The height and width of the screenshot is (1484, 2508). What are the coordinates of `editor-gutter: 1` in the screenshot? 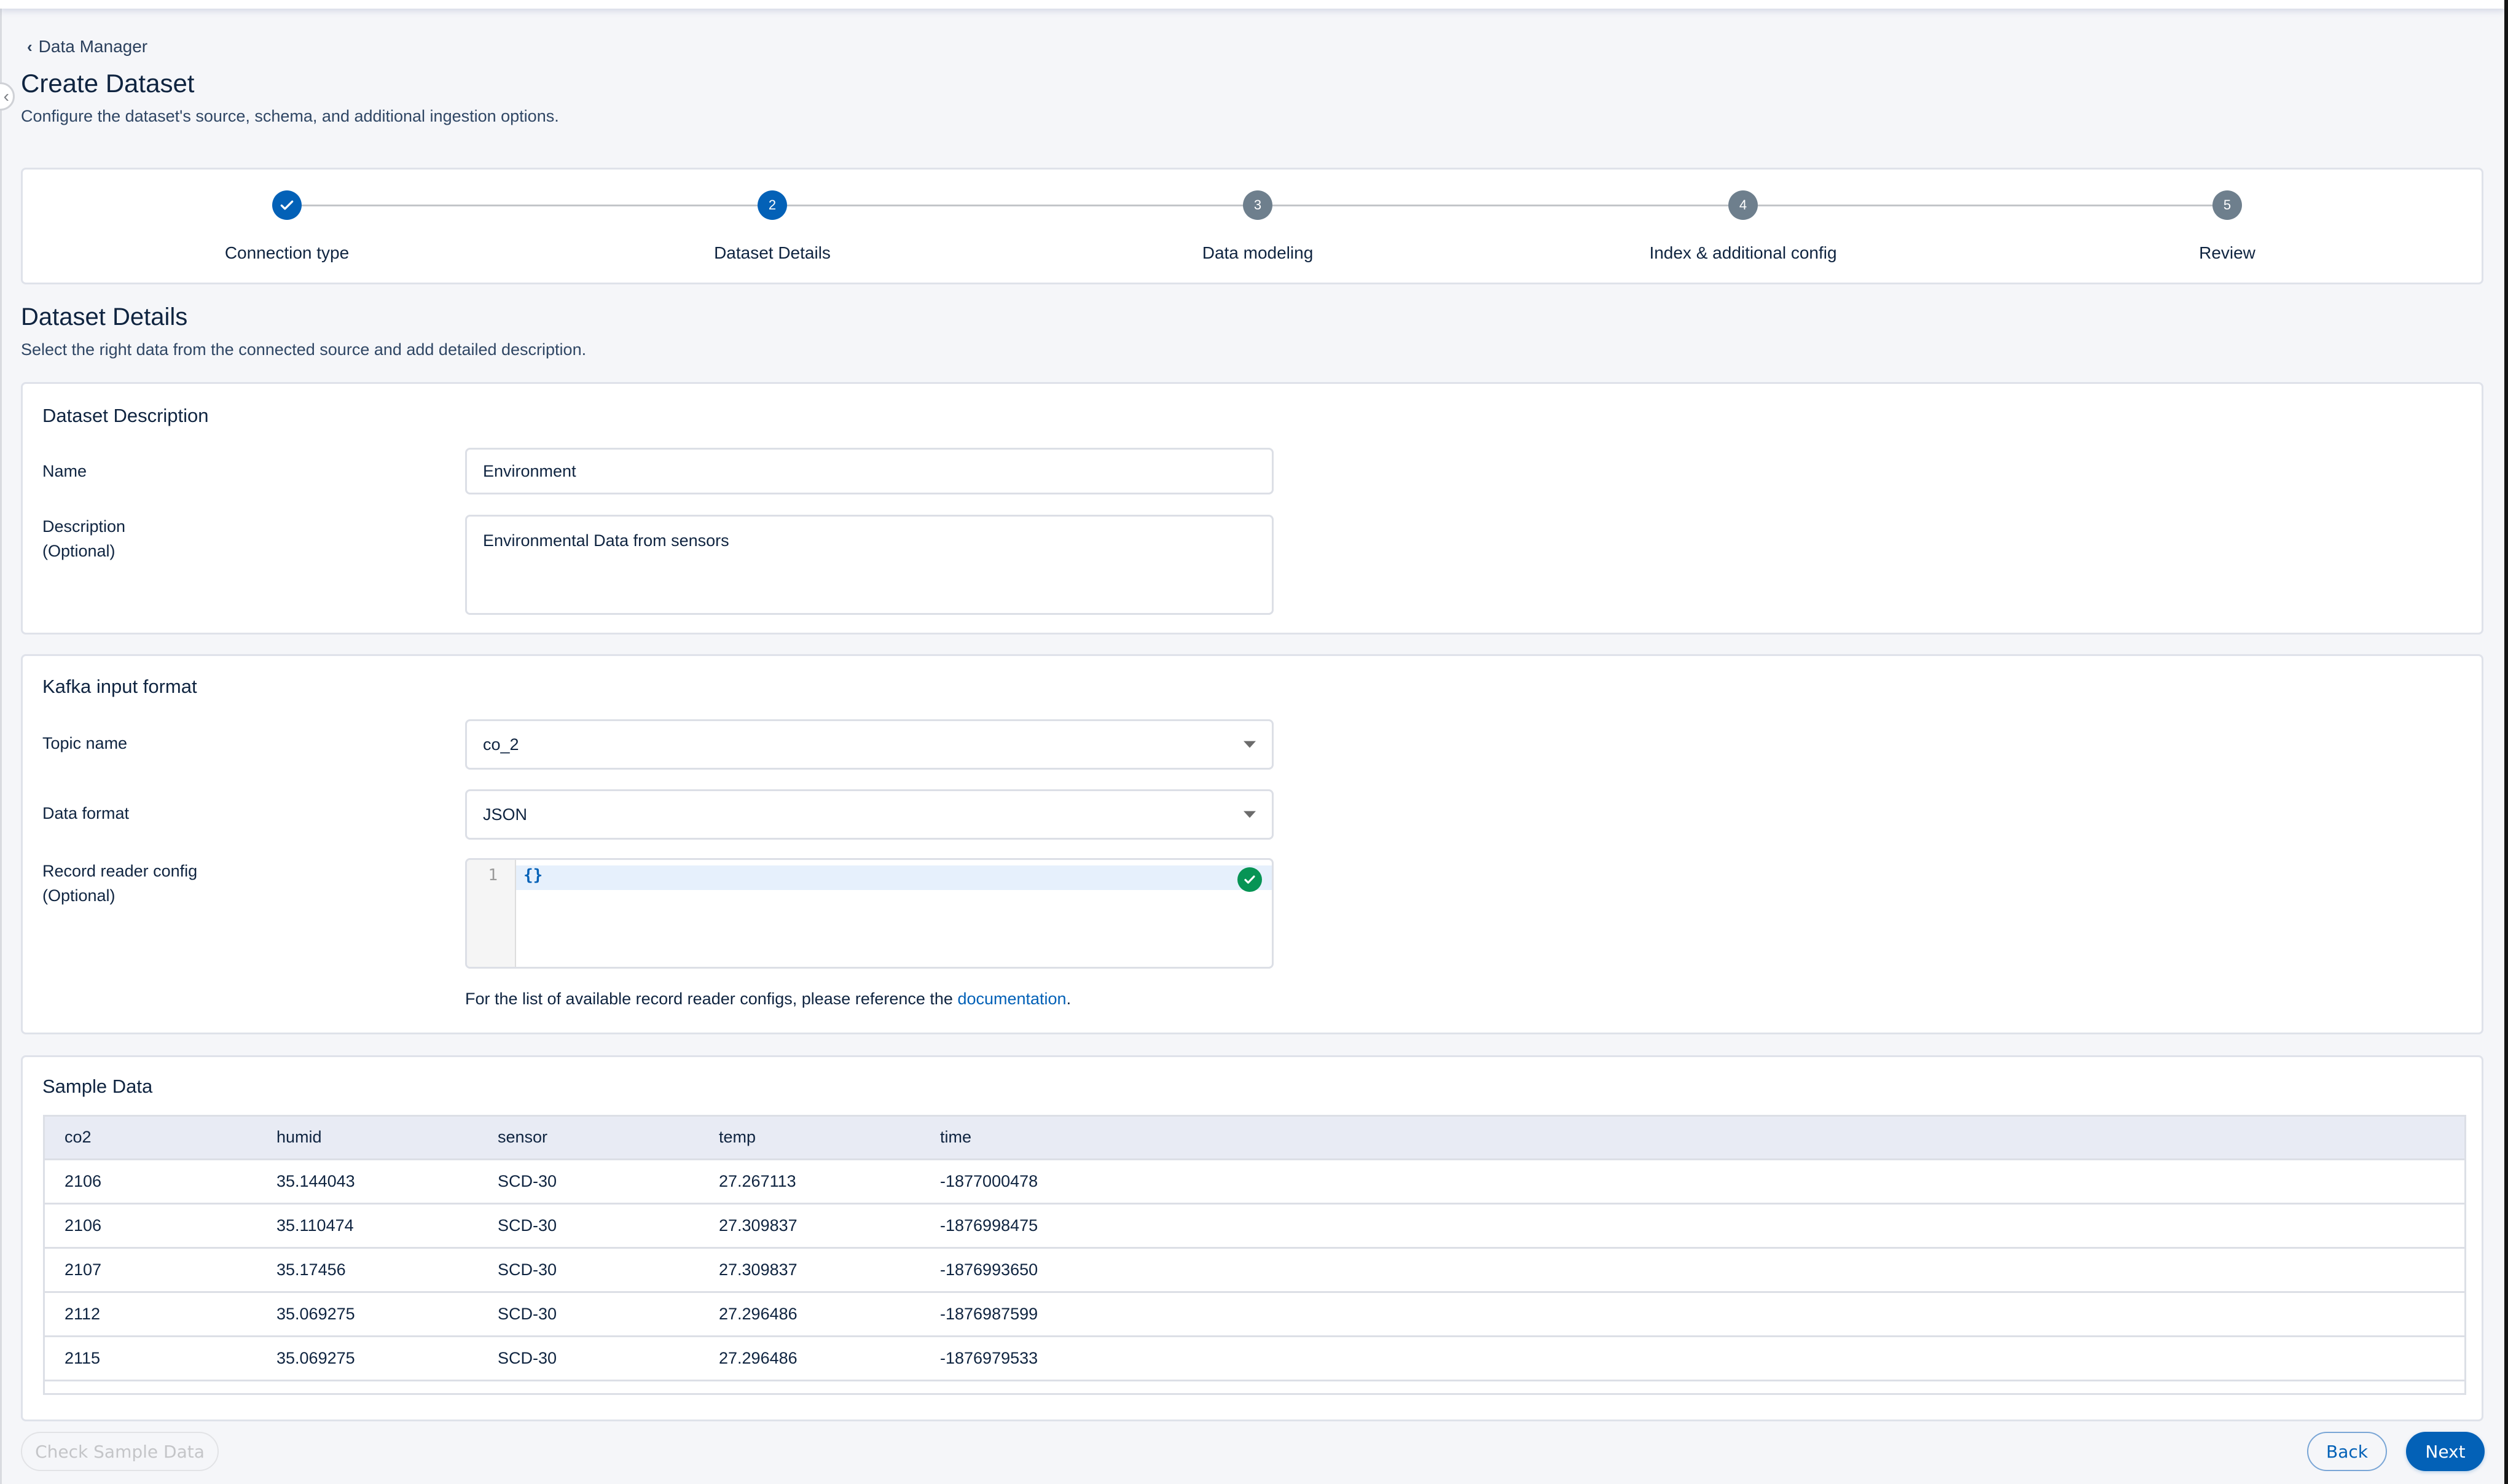 It's located at (492, 913).